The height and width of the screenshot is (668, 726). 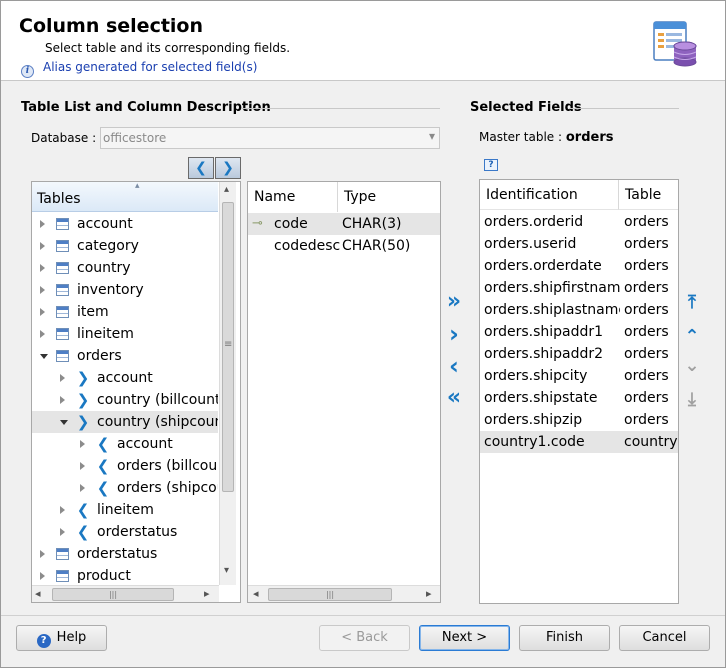 I want to click on tree-item: ❮ orderstatus, so click(x=125, y=532).